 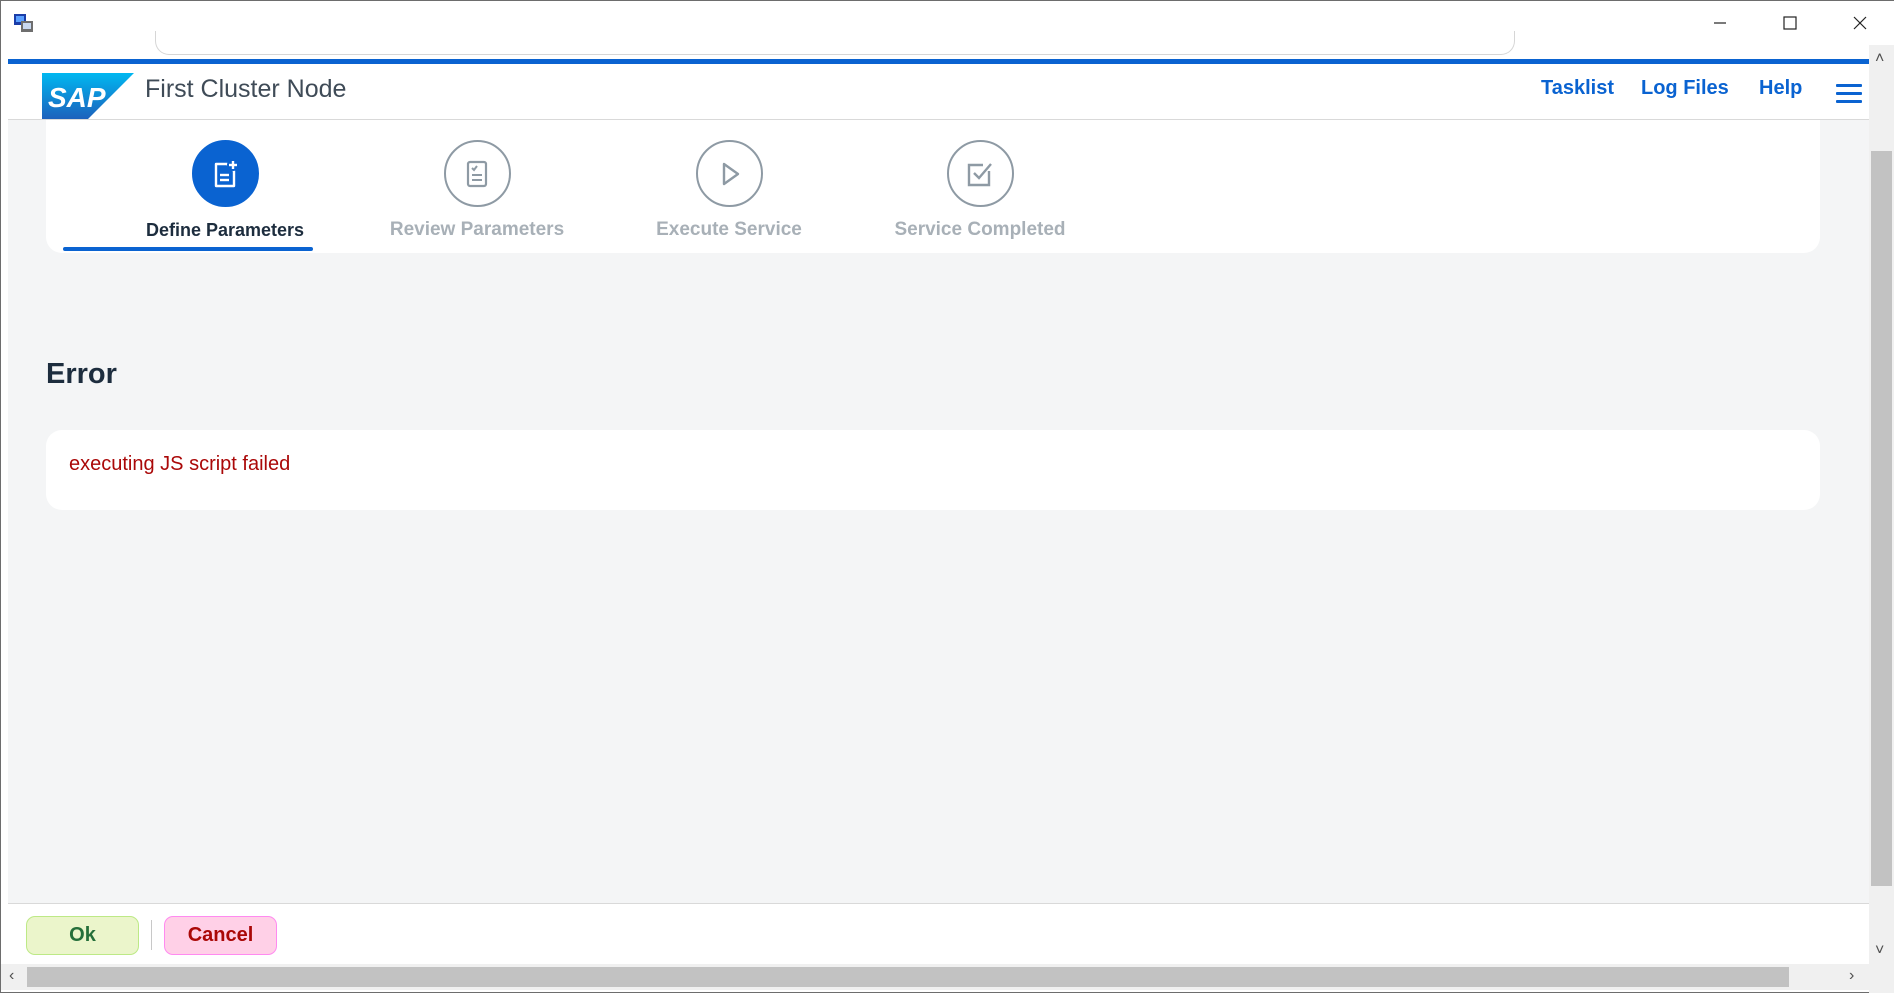 What do you see at coordinates (188, 249) in the screenshot?
I see `active-step-indicator` at bounding box center [188, 249].